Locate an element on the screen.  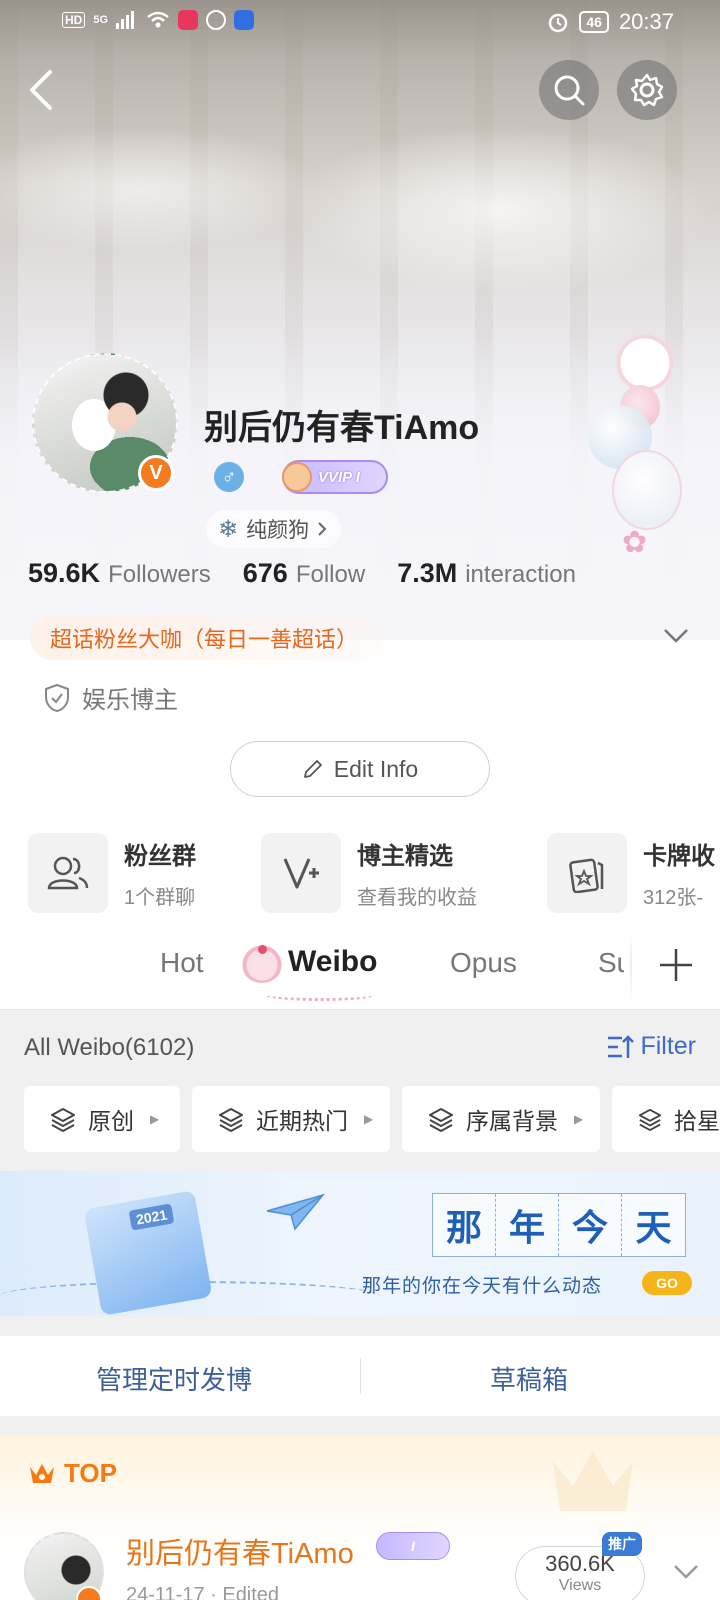
search-icon is located at coordinates (569, 90).